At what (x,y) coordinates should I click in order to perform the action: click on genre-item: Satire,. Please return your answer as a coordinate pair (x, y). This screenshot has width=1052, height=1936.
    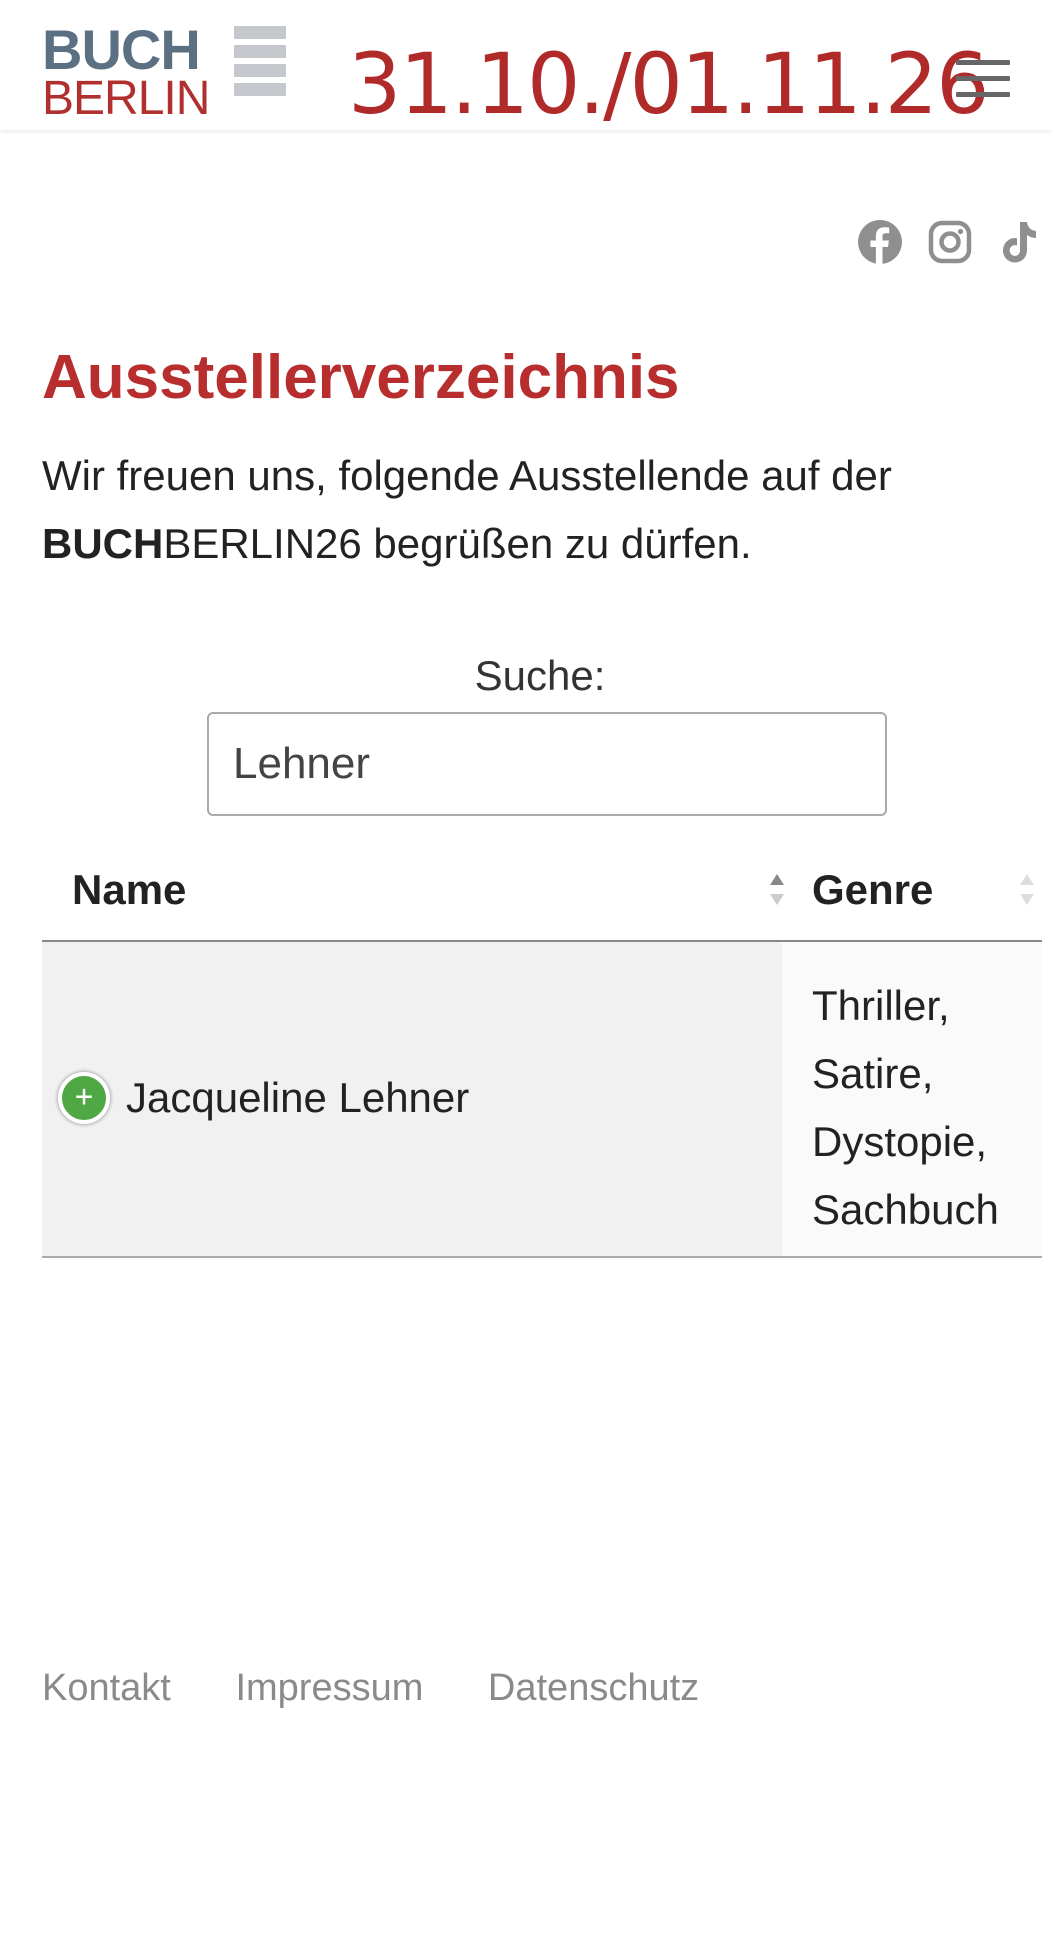
    Looking at the image, I should click on (873, 1073).